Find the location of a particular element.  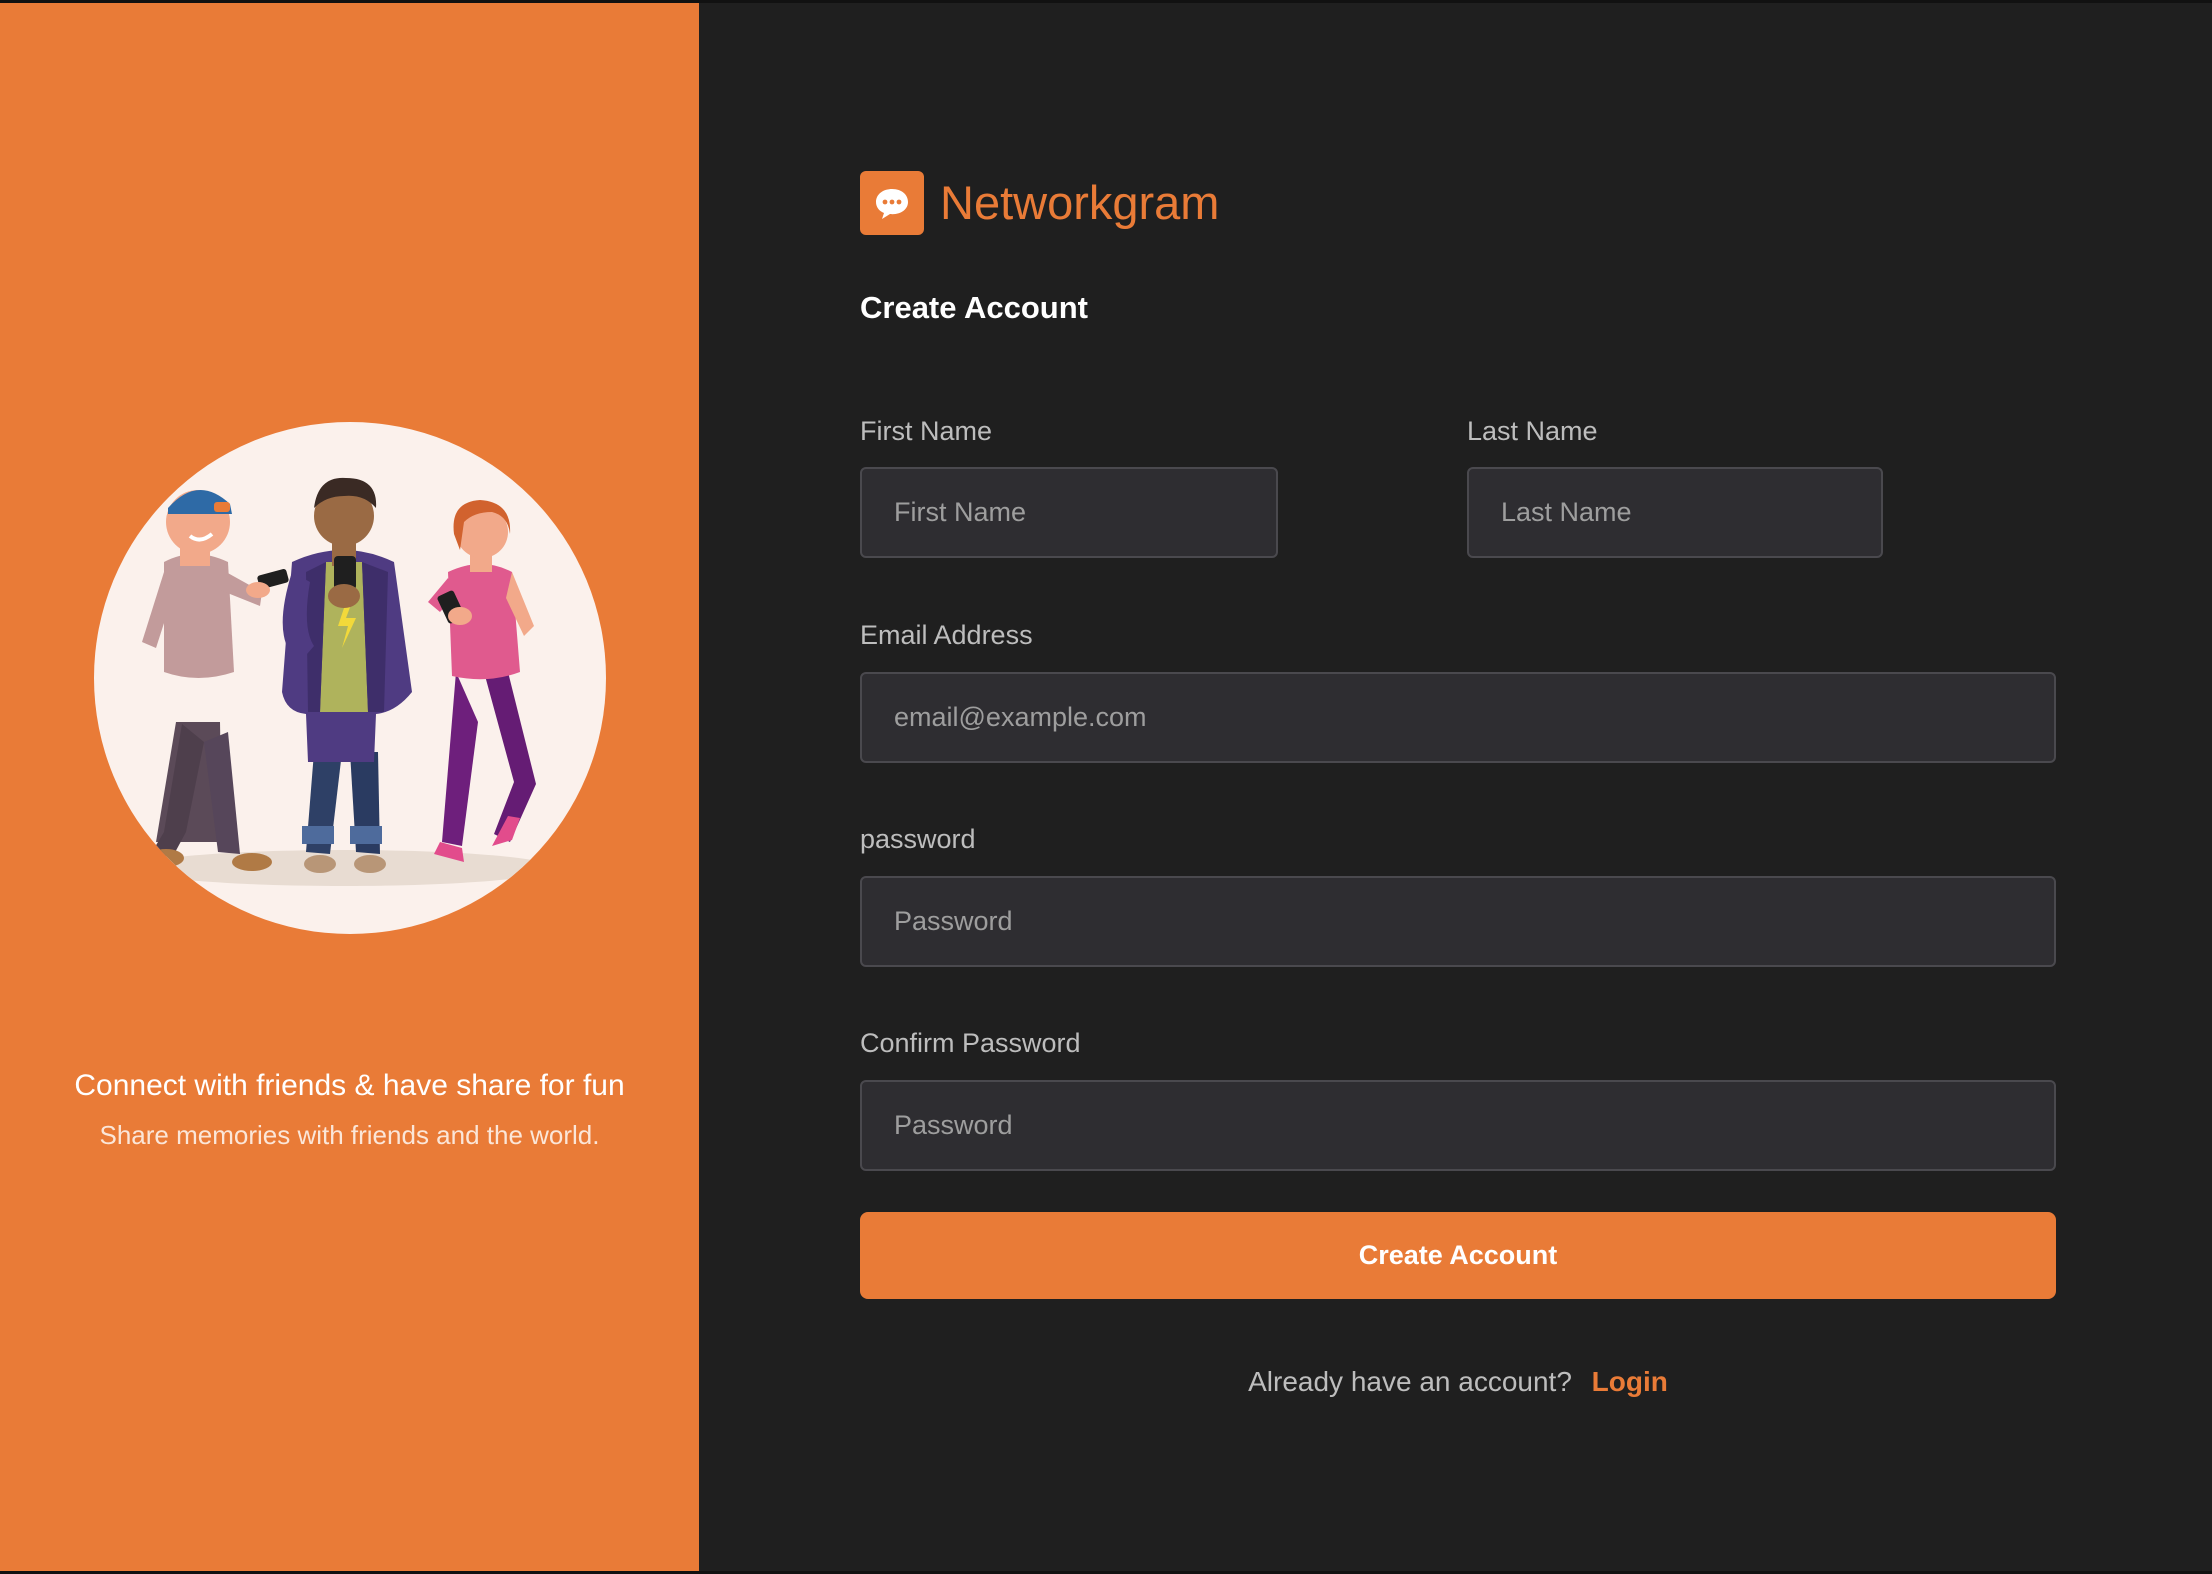

login-prompt-text: Already have an account? is located at coordinates (1410, 1381).